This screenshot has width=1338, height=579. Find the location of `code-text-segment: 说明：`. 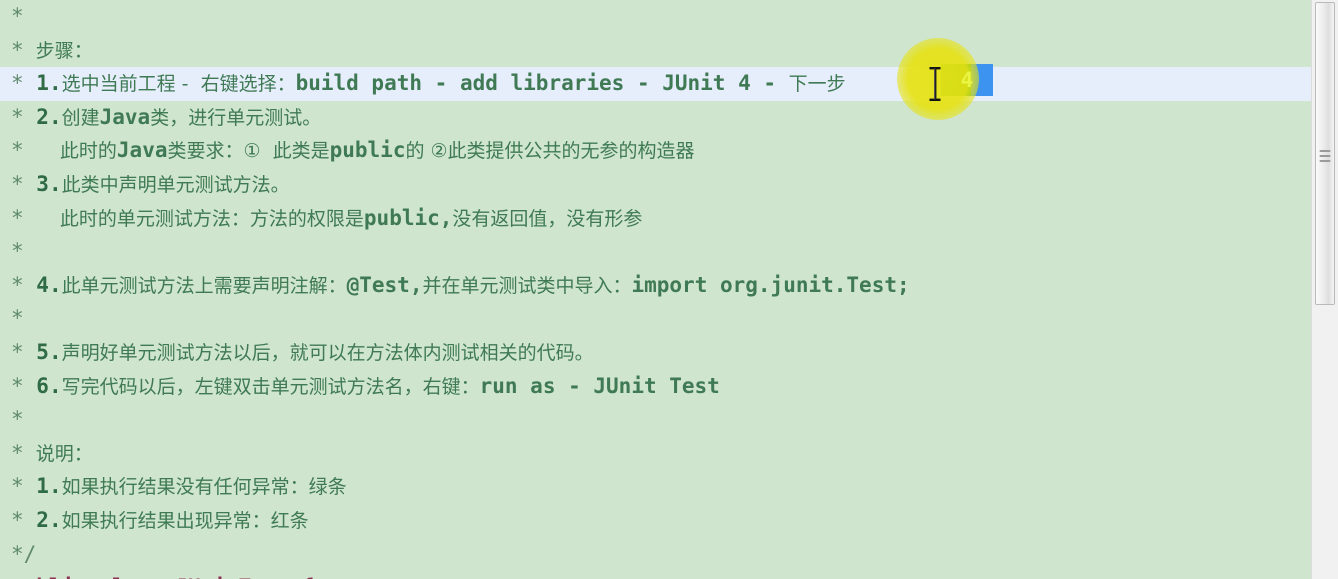

code-text-segment: 说明： is located at coordinates (58, 453).